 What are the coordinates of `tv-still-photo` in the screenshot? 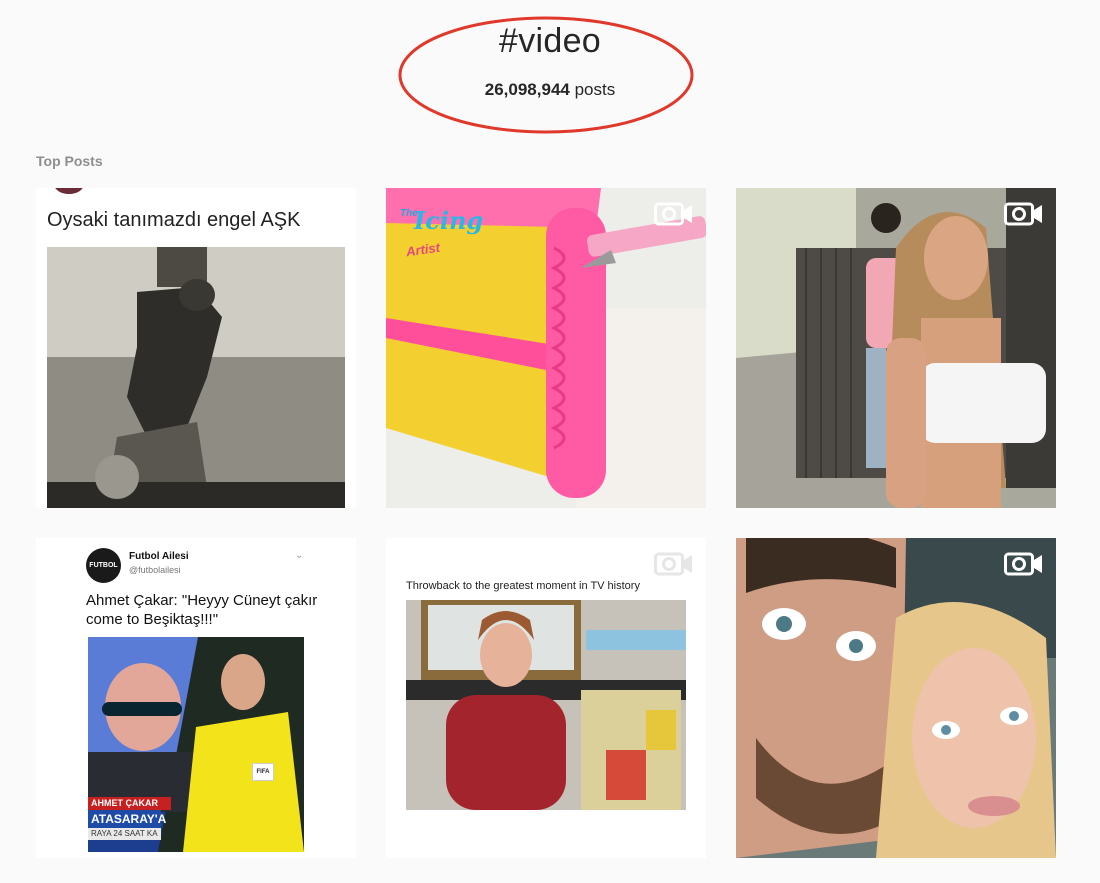 It's located at (546, 705).